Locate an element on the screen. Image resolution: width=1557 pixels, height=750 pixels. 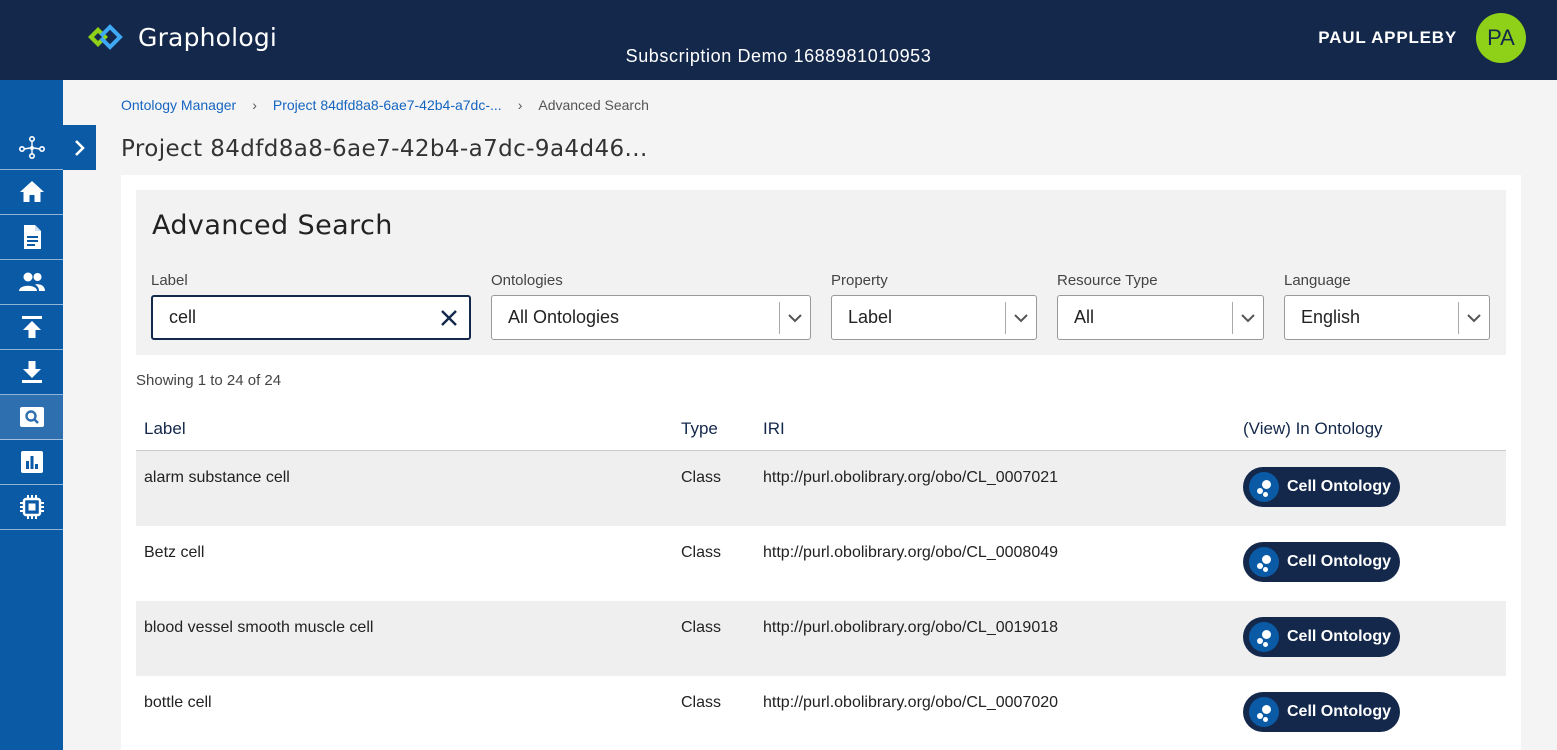
sidebar-item-documents is located at coordinates (31, 237).